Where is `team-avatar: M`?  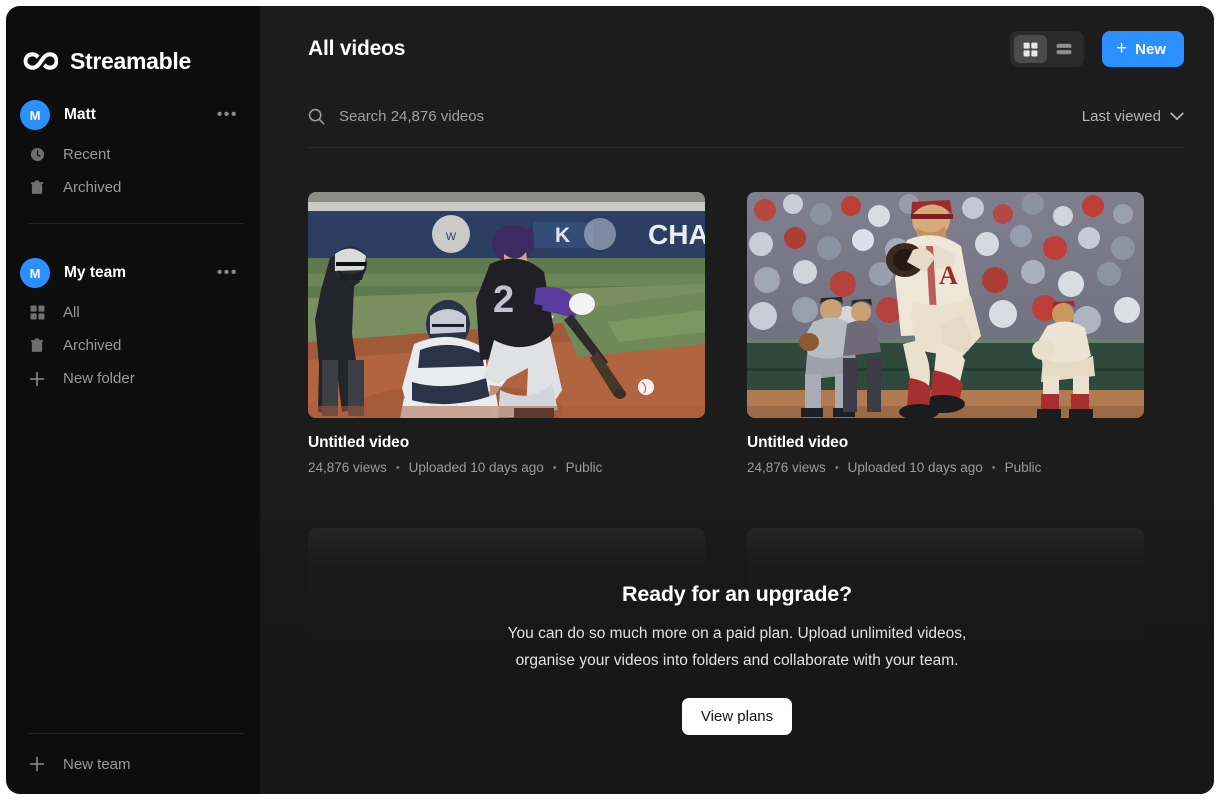
team-avatar: M is located at coordinates (35, 273).